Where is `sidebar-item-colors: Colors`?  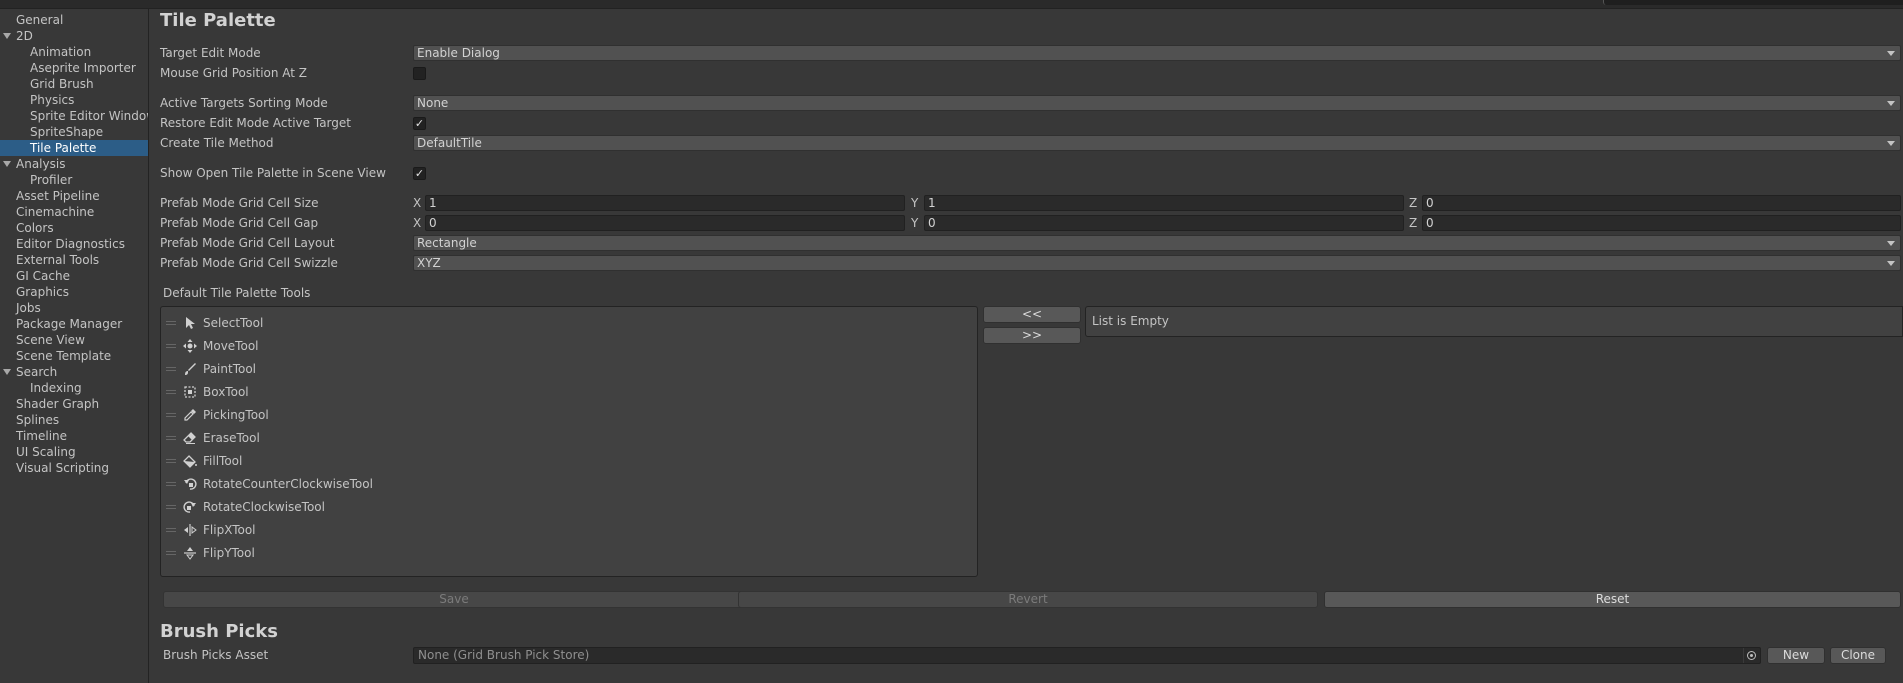 sidebar-item-colors: Colors is located at coordinates (74, 228).